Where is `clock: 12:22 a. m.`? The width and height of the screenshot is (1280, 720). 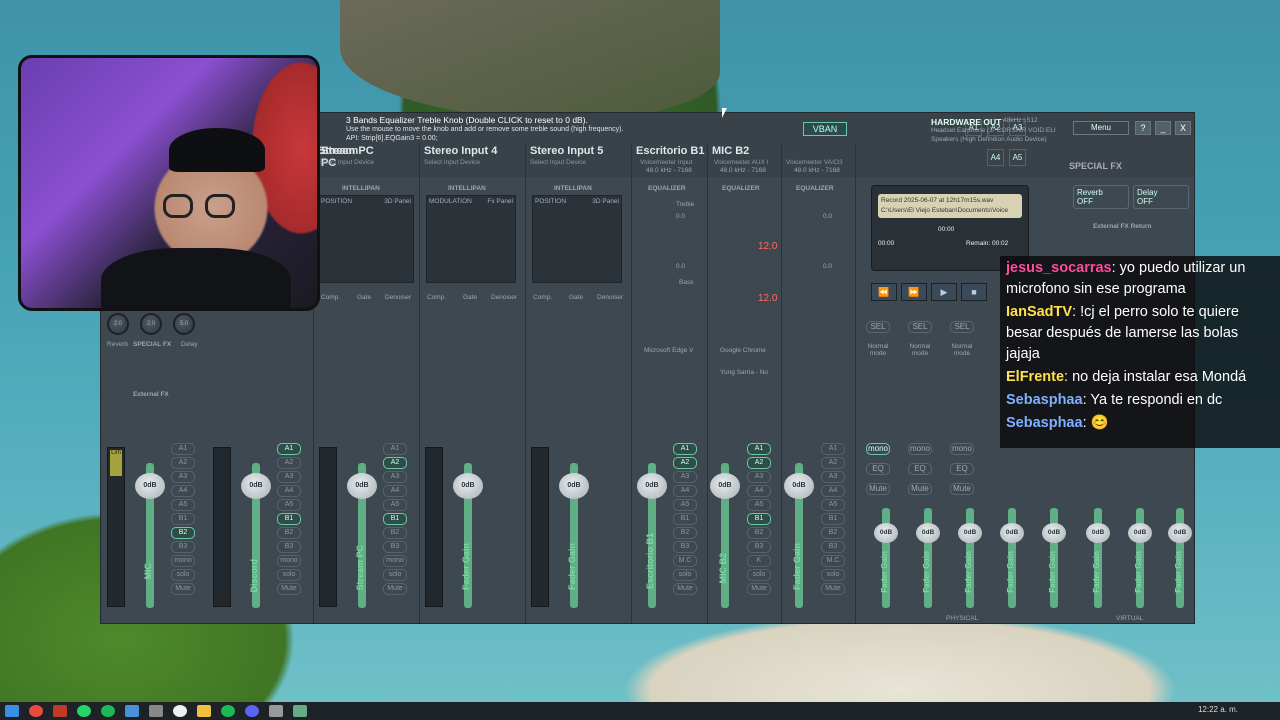
clock: 12:22 a. m. is located at coordinates (1218, 709).